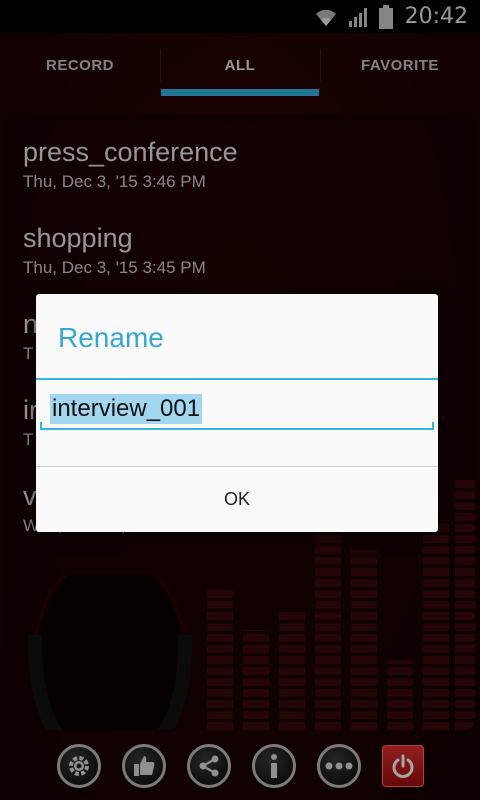  I want to click on ok-button: OK, so click(237, 499).